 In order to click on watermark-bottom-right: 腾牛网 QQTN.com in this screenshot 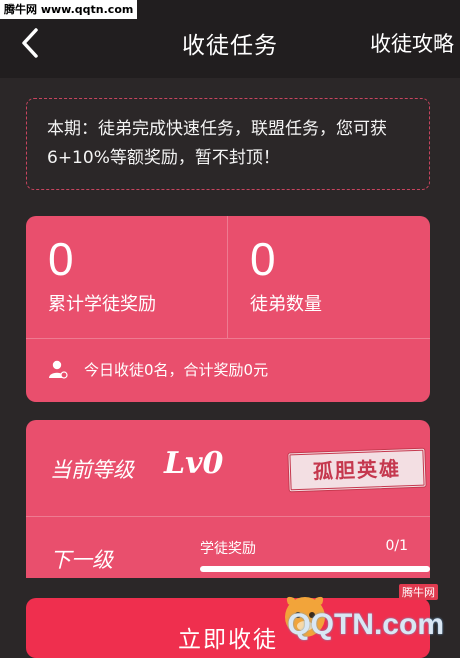, I will do `click(366, 614)`.